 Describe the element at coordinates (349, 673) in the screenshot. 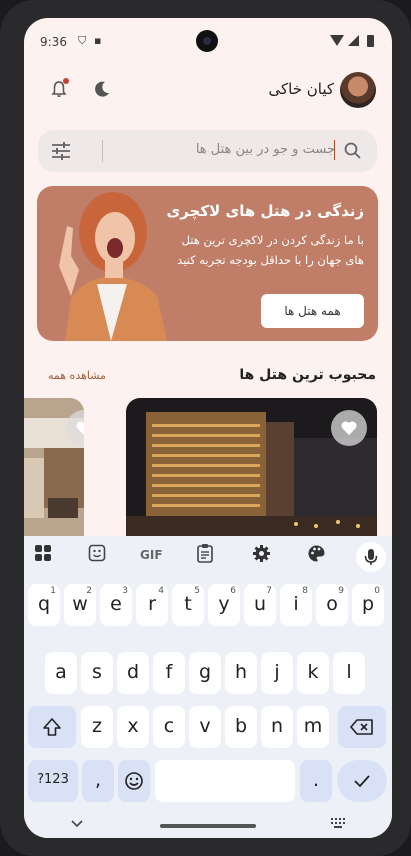

I see `key-l: l` at that location.